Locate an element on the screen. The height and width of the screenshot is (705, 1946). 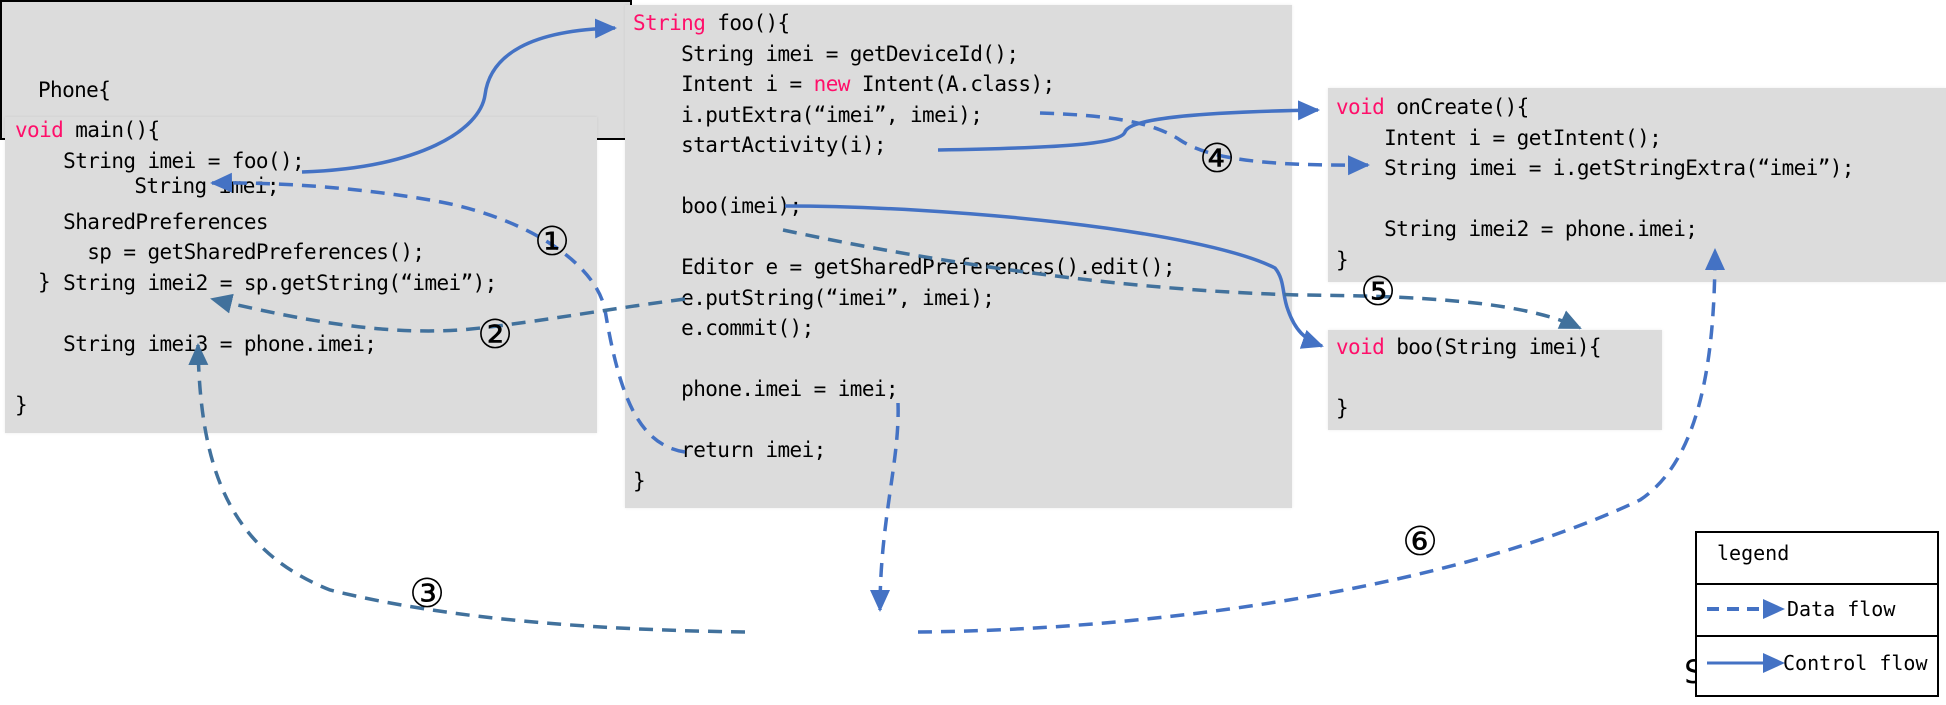
dashed-arrow-icon is located at coordinates (1746, 609).